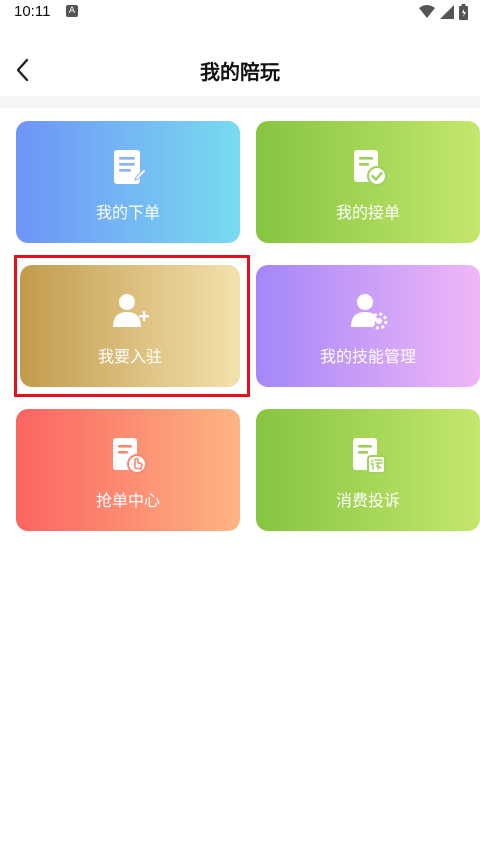 The image size is (480, 853). What do you see at coordinates (367, 212) in the screenshot?
I see `my-accepted-orders-label: 我的接单` at bounding box center [367, 212].